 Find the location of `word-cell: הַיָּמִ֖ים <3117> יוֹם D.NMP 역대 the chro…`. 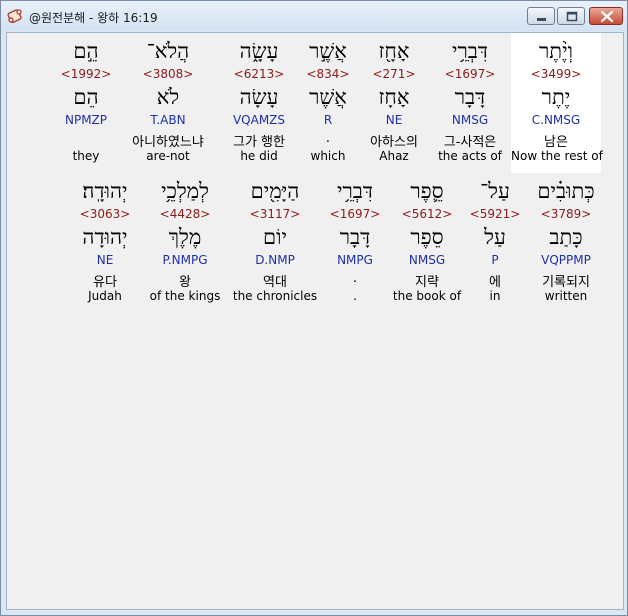

word-cell: הַיָּמִ֖ים <3117> יוֹם D.NMP 역대 the chro… is located at coordinates (275, 243).